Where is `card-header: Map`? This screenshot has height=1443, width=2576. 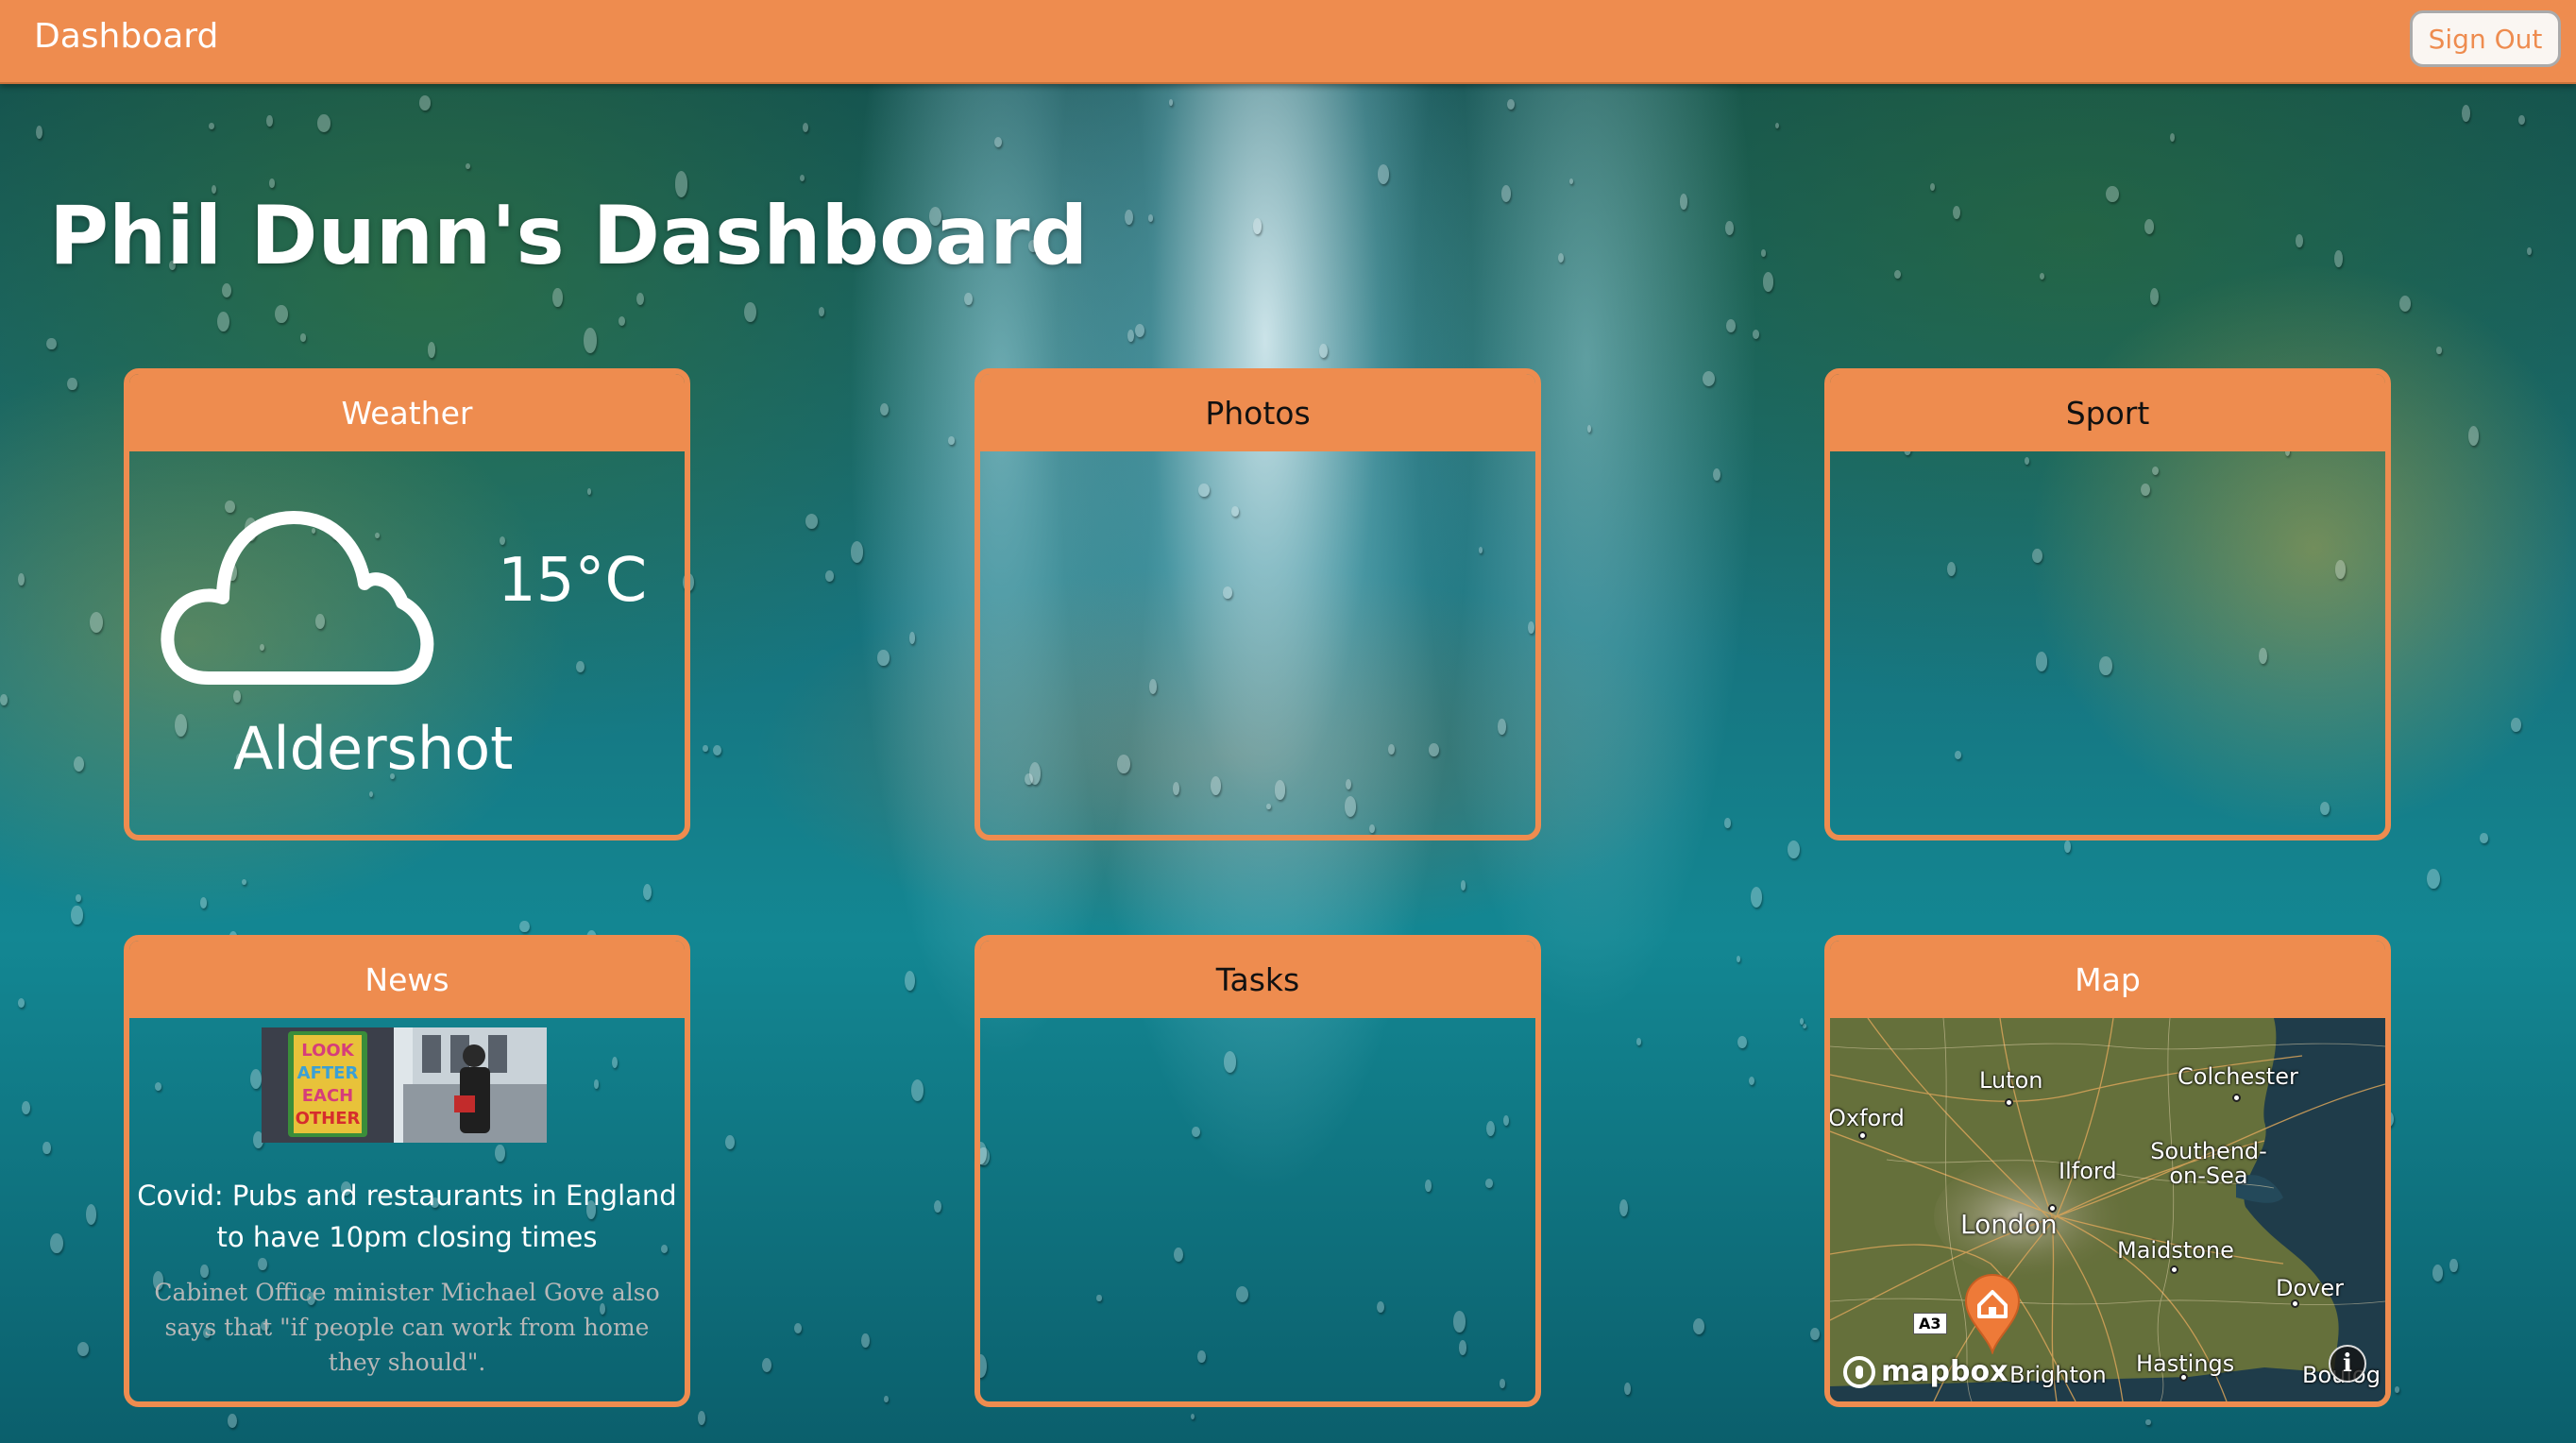 card-header: Map is located at coordinates (2107, 979).